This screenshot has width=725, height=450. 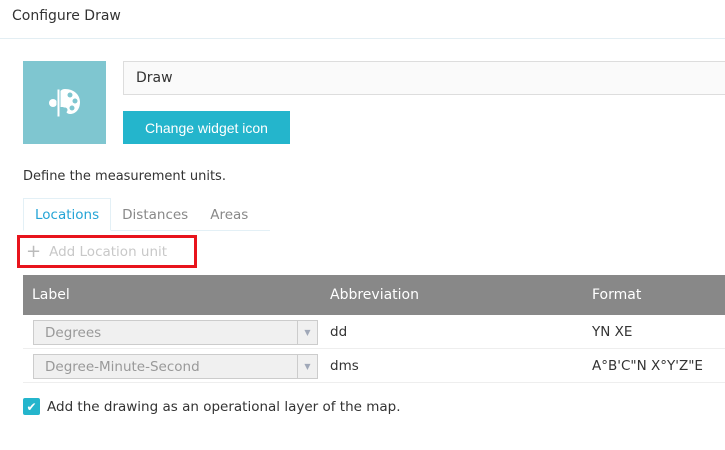 What do you see at coordinates (51, 295) in the screenshot?
I see `header-label: Label` at bounding box center [51, 295].